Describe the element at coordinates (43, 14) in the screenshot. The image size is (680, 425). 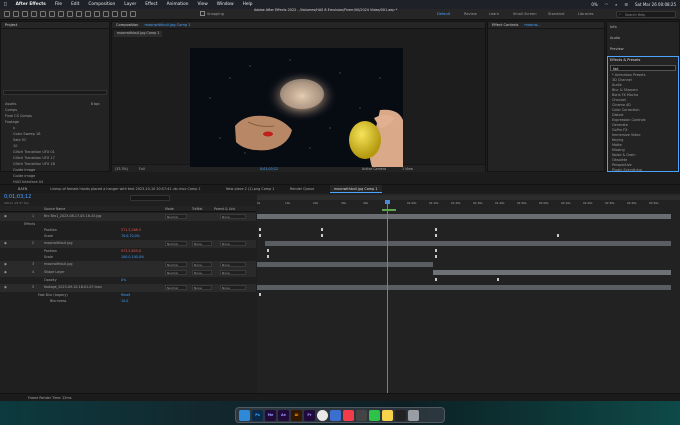
I see `rotate-tool-icon` at that location.